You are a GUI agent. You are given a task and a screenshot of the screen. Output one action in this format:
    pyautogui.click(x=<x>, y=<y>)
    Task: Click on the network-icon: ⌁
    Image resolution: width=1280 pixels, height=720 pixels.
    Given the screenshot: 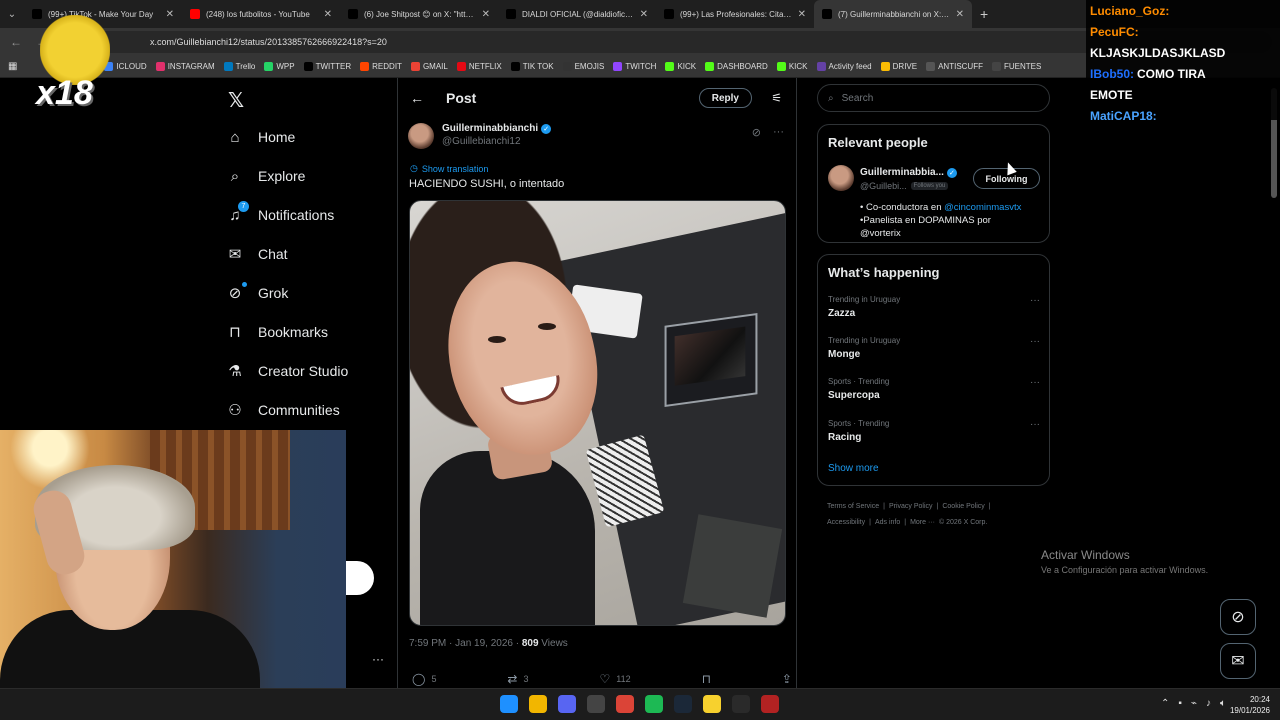 What is the action you would take?
    pyautogui.click(x=1194, y=703)
    